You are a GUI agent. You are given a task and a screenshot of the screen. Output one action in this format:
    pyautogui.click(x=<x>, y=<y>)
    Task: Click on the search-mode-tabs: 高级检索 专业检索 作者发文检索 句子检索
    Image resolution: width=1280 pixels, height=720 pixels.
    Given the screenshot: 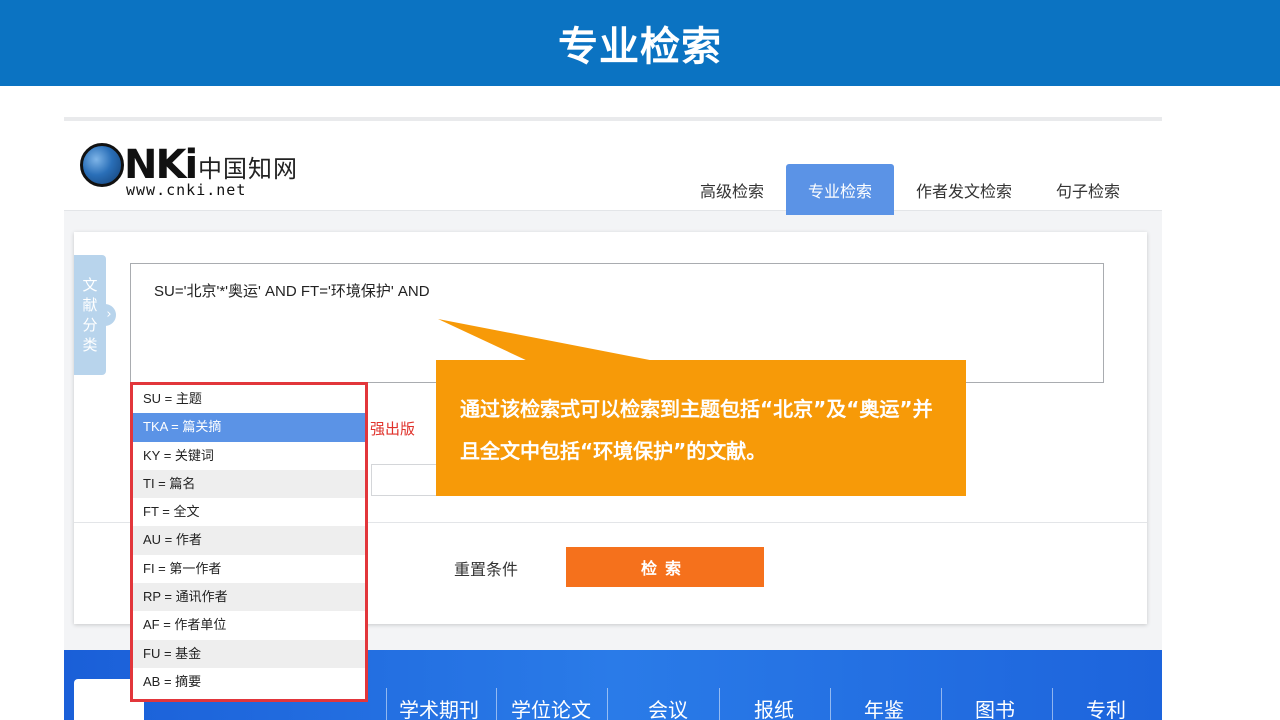 What is the action you would take?
    pyautogui.click(x=910, y=189)
    